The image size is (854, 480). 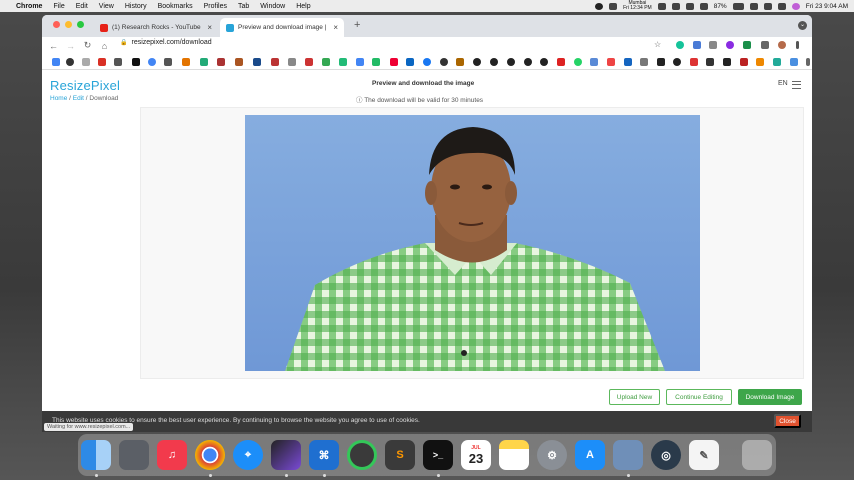 I want to click on menu-edit: Edit, so click(x=82, y=6).